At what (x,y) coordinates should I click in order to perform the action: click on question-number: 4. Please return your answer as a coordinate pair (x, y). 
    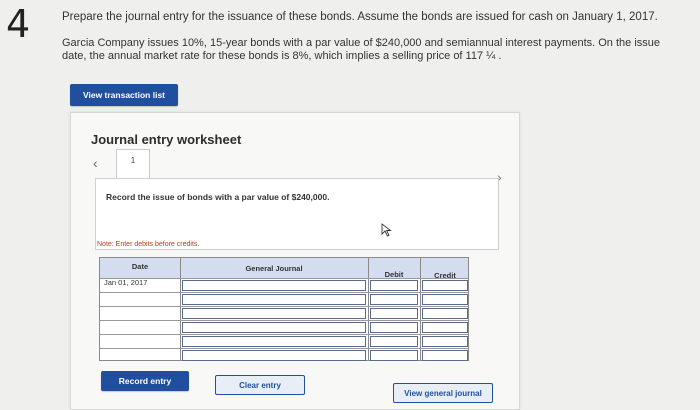
    Looking at the image, I should click on (18, 24).